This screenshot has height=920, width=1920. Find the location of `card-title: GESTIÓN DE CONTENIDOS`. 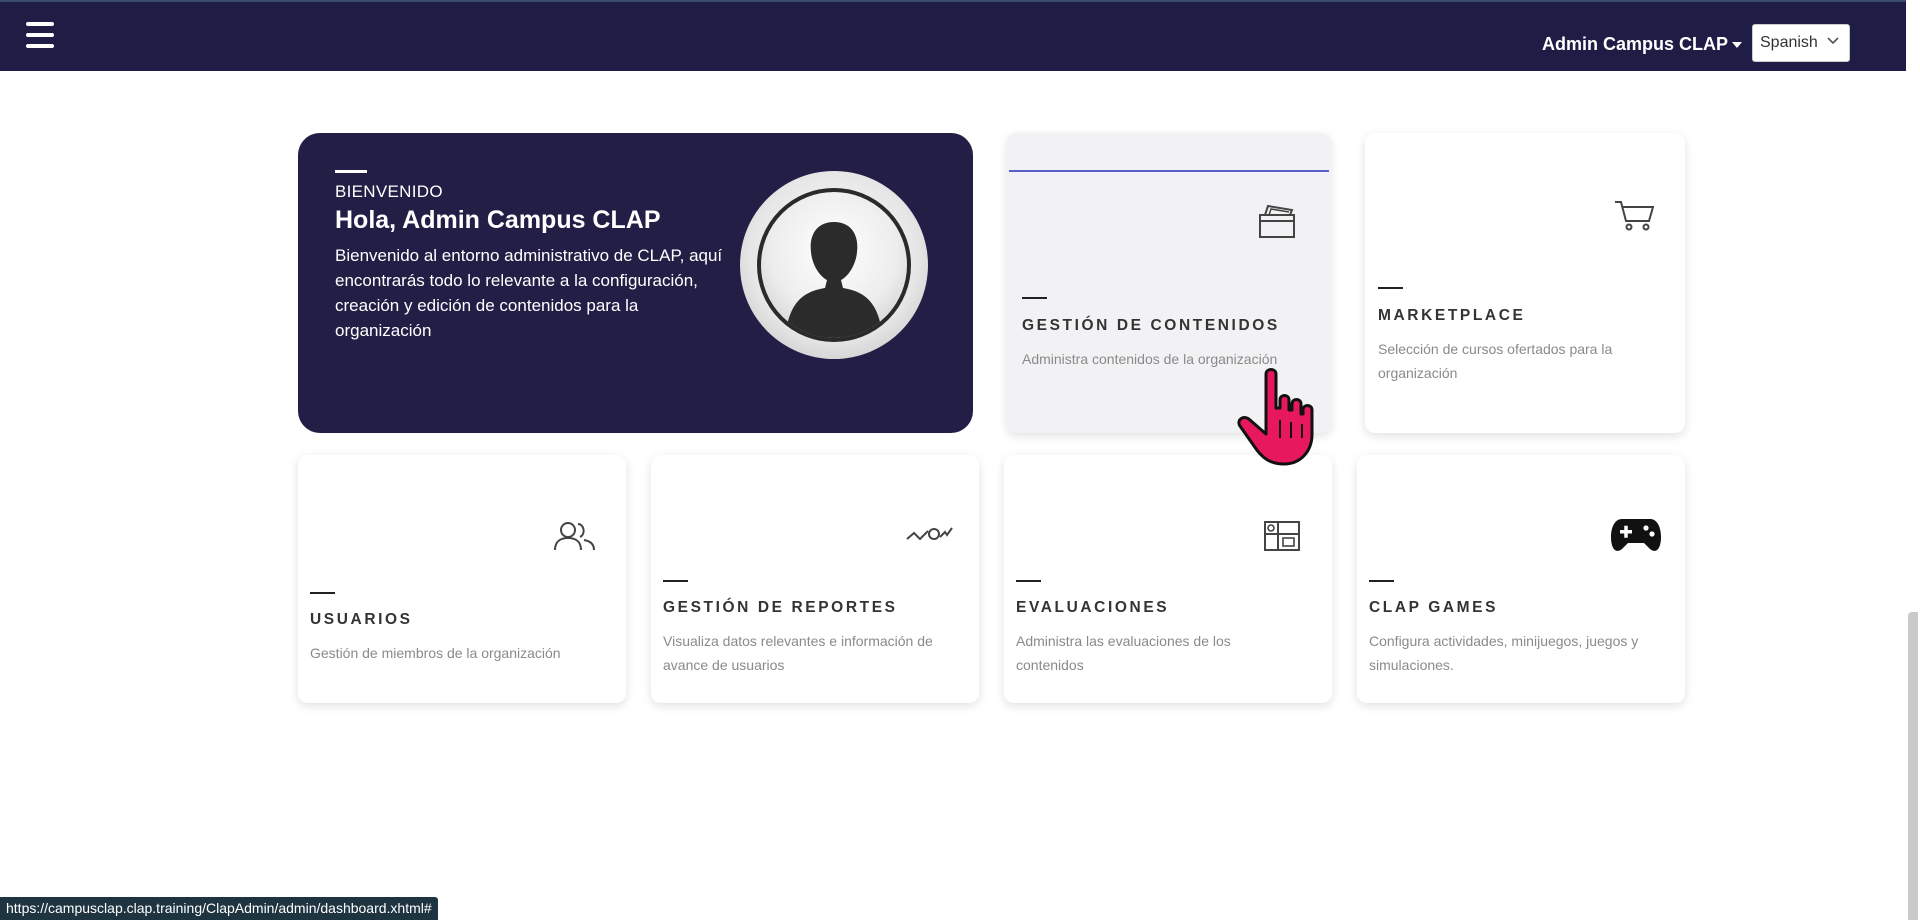

card-title: GESTIÓN DE CONTENIDOS is located at coordinates (1151, 325).